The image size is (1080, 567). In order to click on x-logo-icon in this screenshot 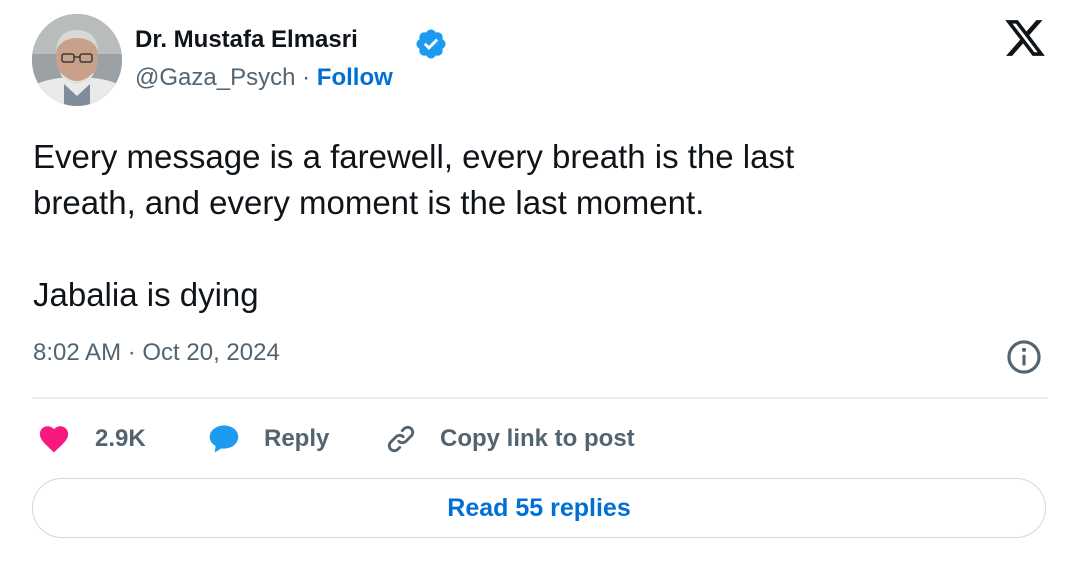, I will do `click(1025, 38)`.